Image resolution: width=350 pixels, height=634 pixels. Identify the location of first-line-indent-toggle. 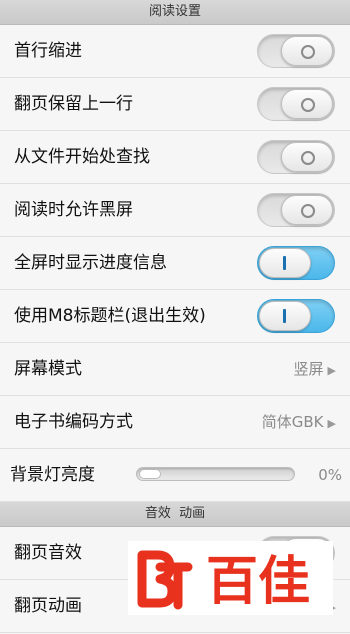
(296, 51).